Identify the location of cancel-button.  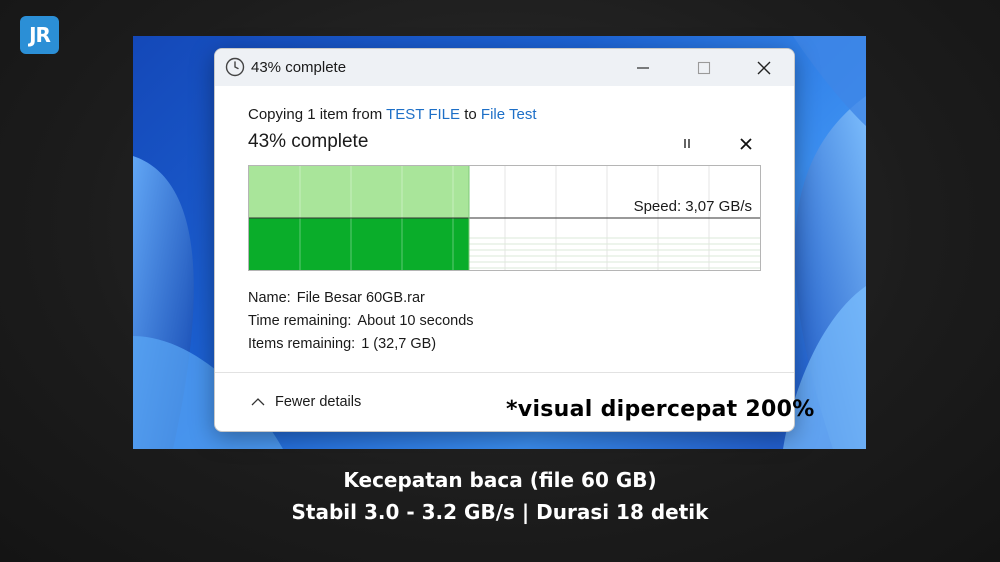
(746, 144).